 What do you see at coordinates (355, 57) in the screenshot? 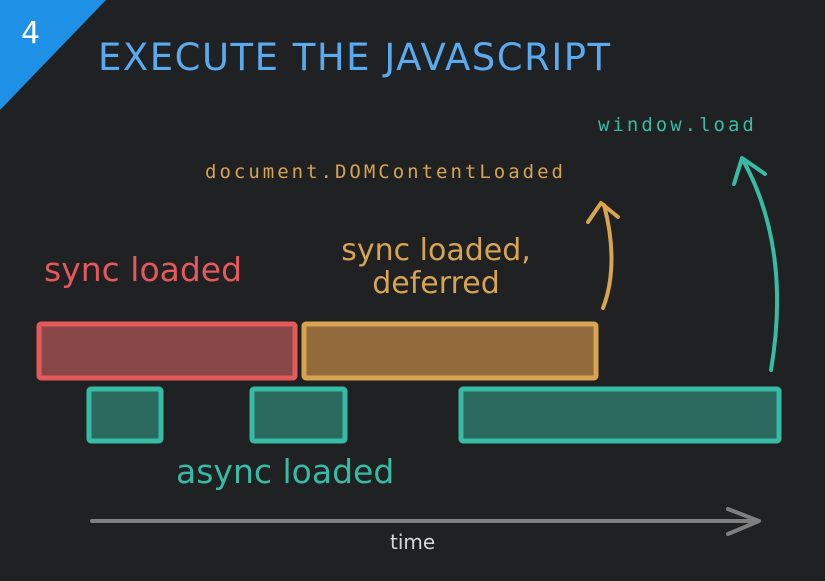
I see `page-title: EXECUTE THE JAVASCRIPT` at bounding box center [355, 57].